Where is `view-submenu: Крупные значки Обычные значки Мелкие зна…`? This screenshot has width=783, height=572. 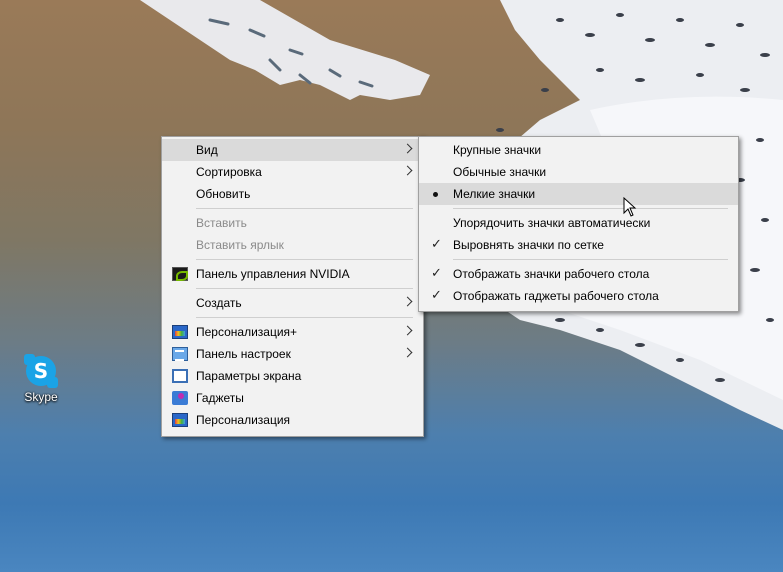 view-submenu: Крупные значки Обычные значки Мелкие зна… is located at coordinates (578, 224).